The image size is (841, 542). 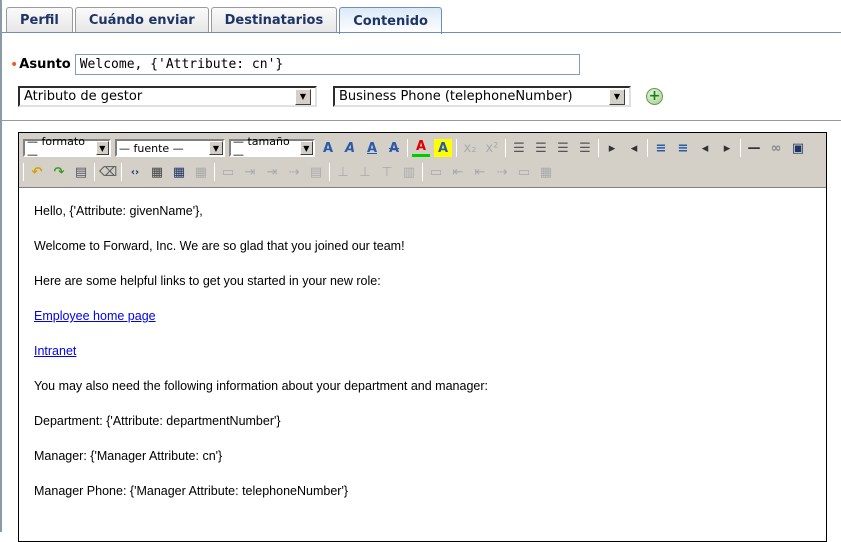 I want to click on cut-row-icon: ⇤, so click(x=458, y=172).